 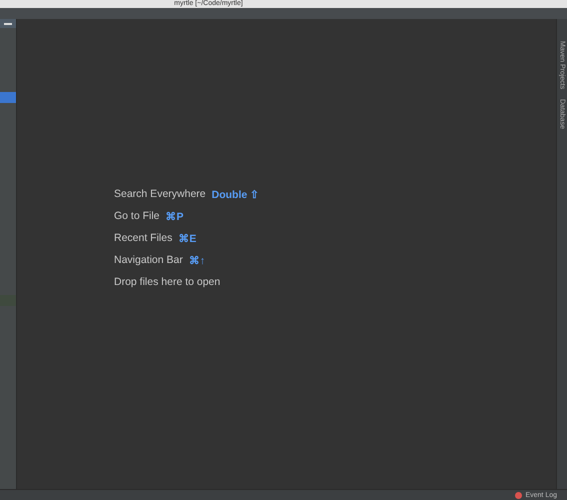 I want to click on hint-label: Navigation Bar, so click(x=148, y=260).